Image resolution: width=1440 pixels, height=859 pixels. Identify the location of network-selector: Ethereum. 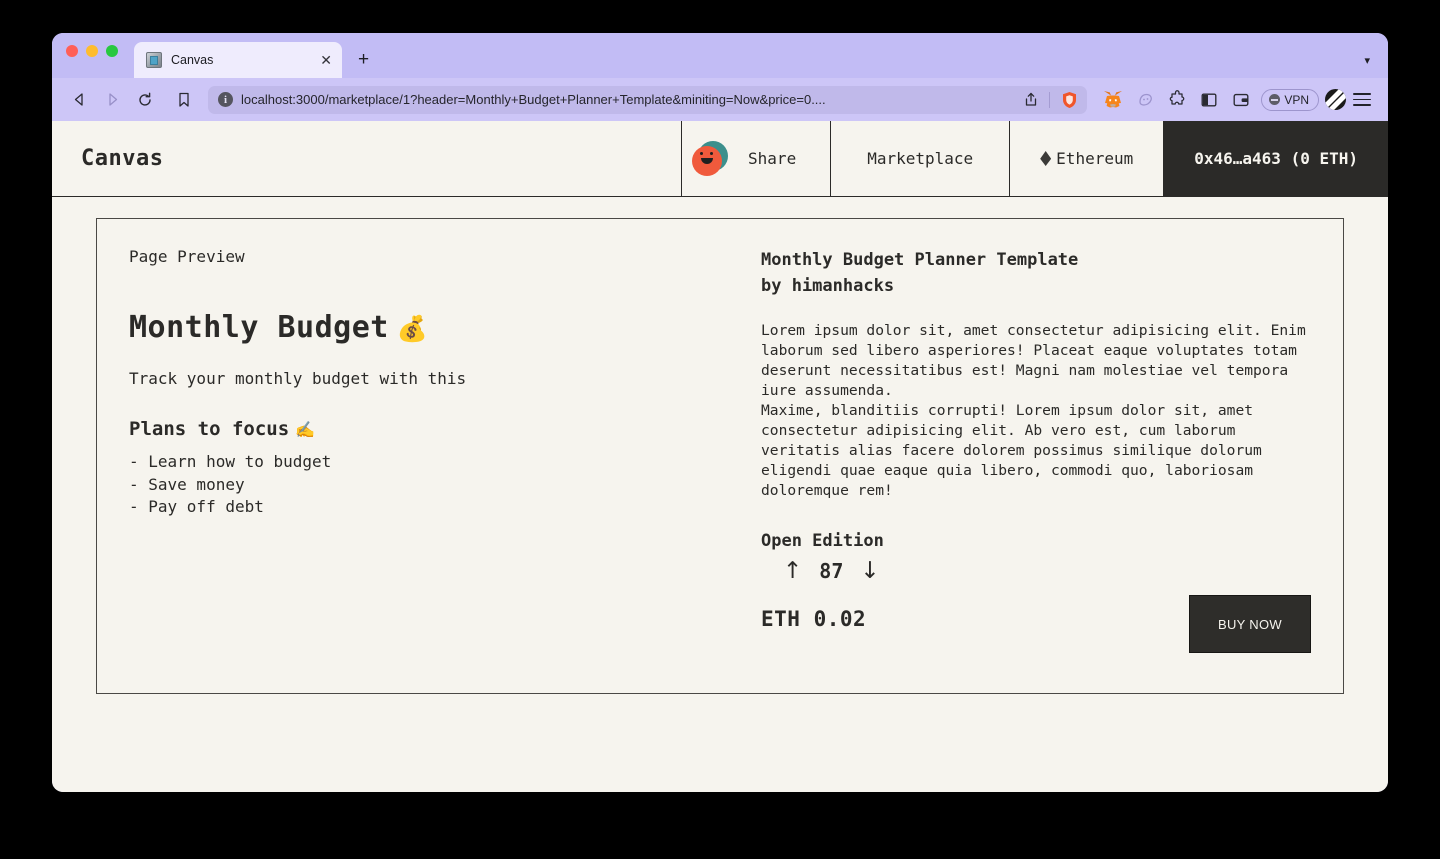
(1087, 158).